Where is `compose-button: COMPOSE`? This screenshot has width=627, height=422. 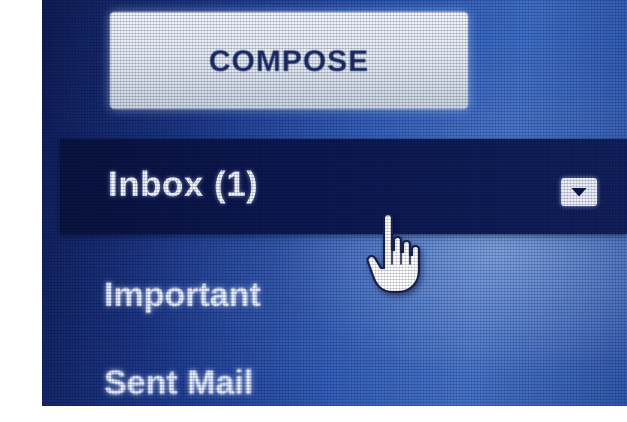 compose-button: COMPOSE is located at coordinates (289, 60).